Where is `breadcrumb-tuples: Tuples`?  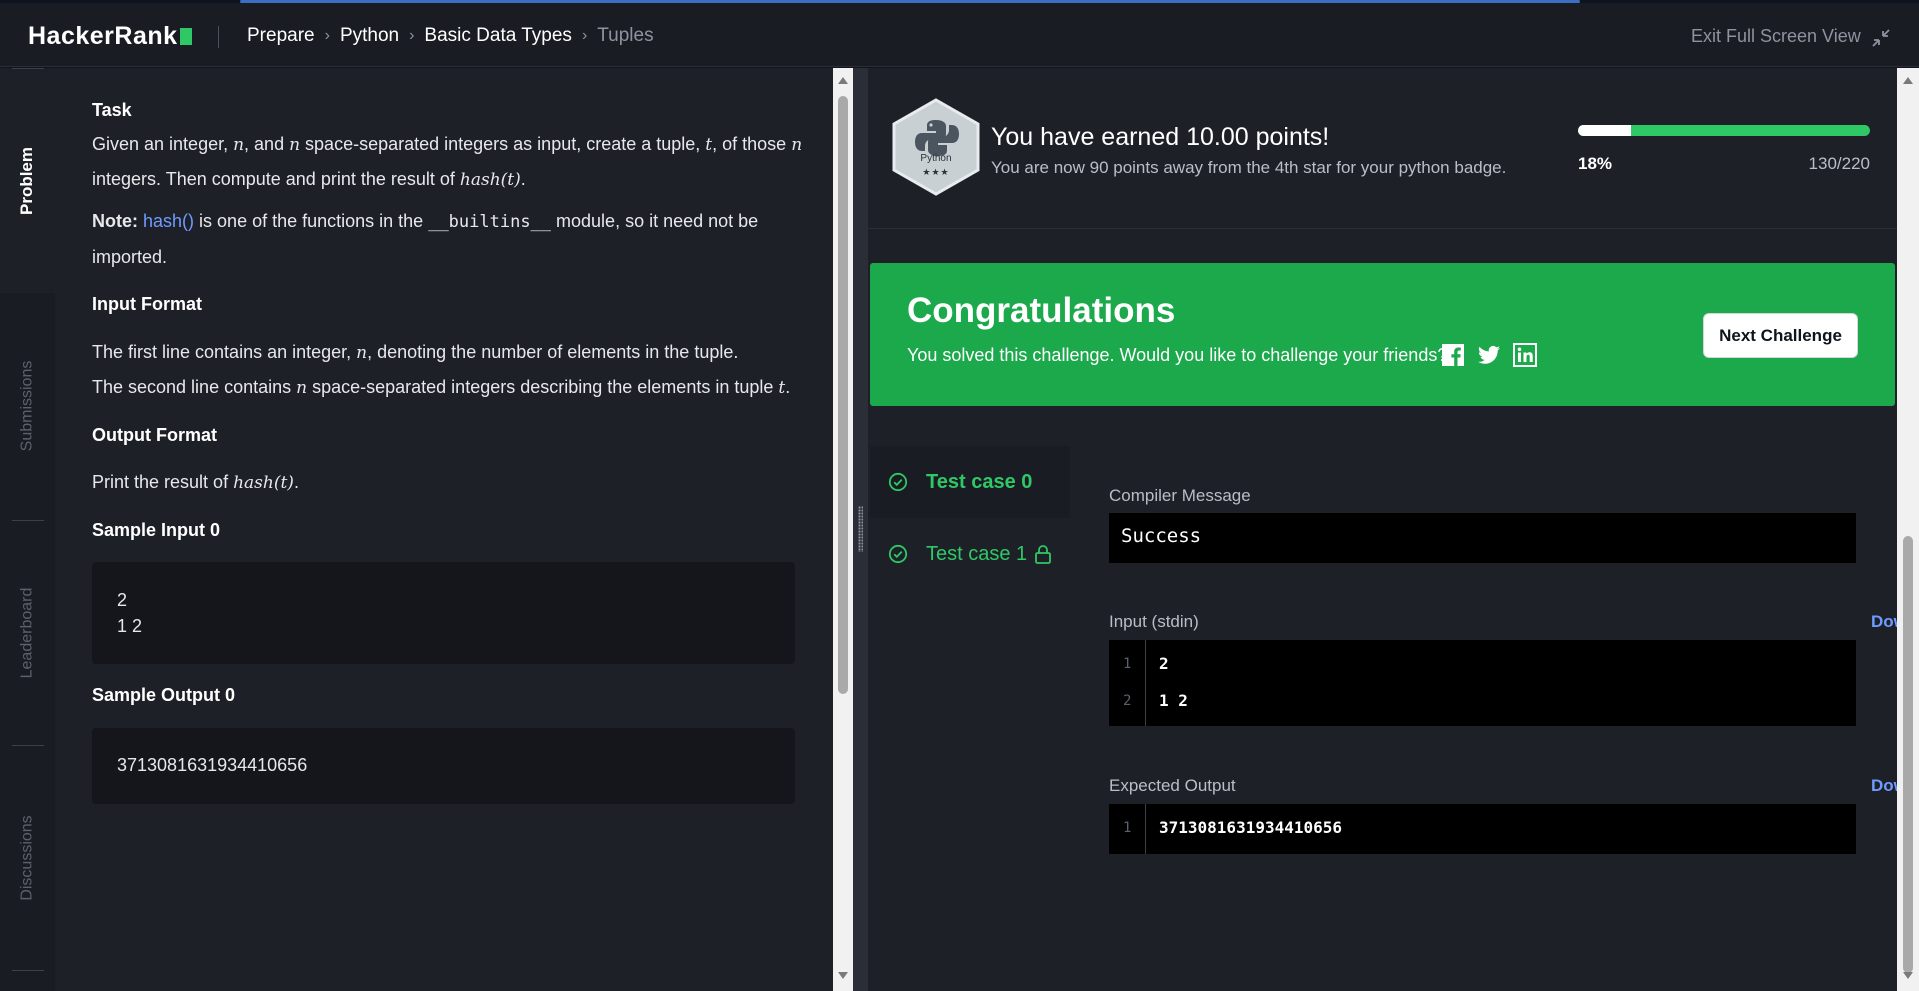
breadcrumb-tuples: Tuples is located at coordinates (625, 35).